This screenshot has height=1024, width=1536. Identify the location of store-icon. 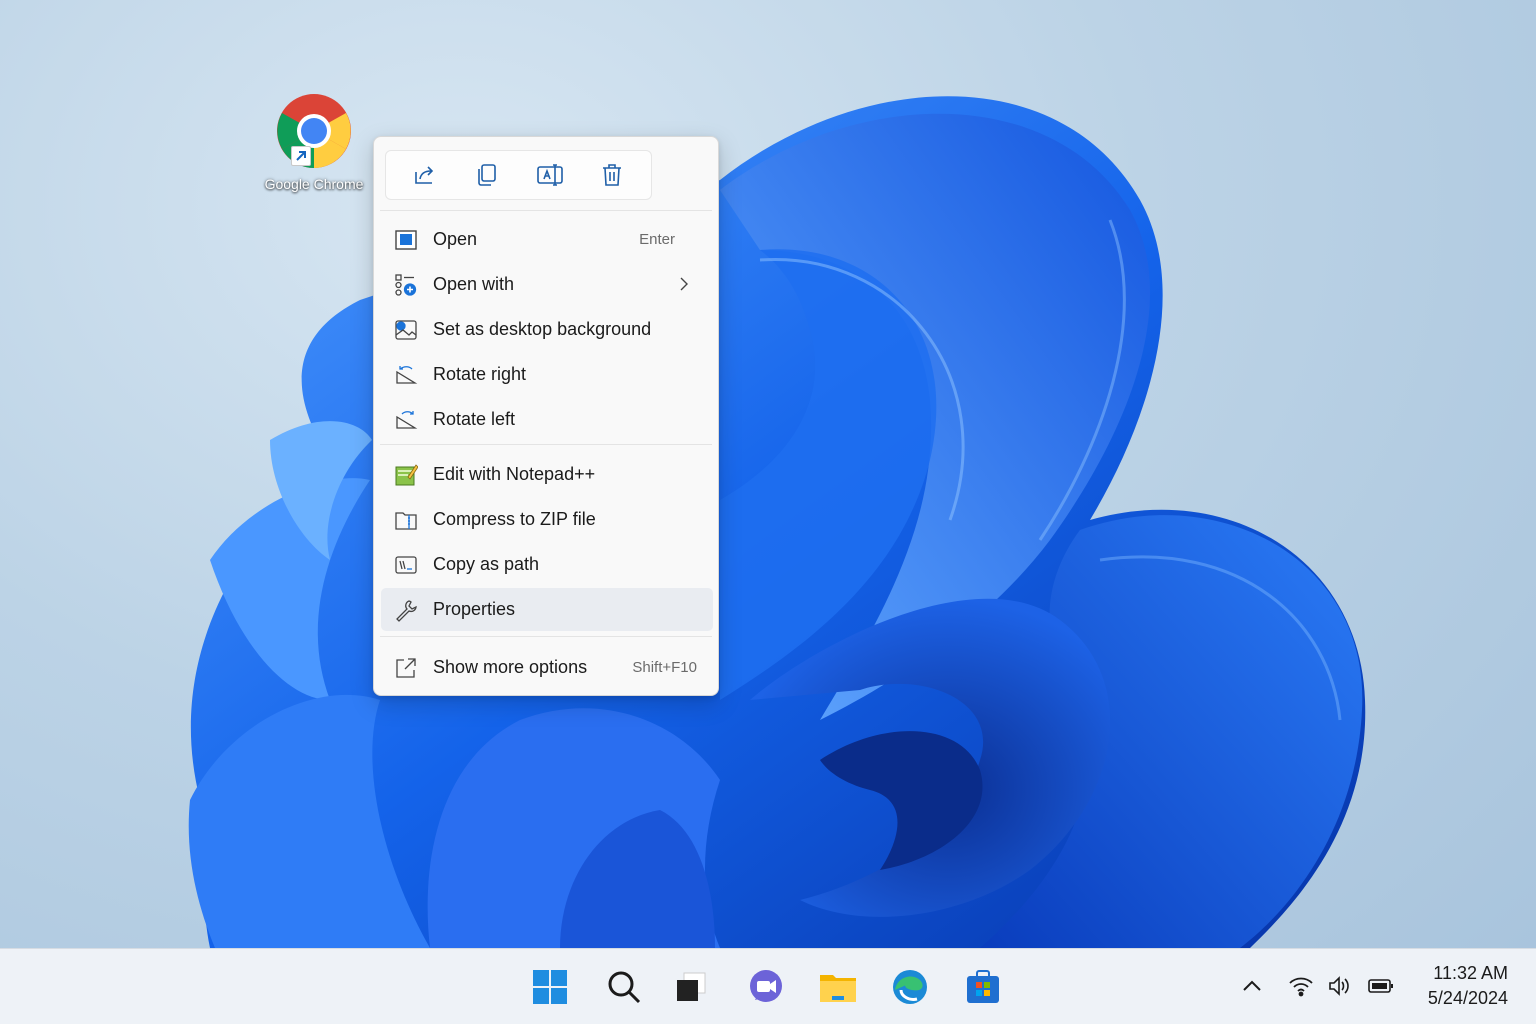
(983, 986).